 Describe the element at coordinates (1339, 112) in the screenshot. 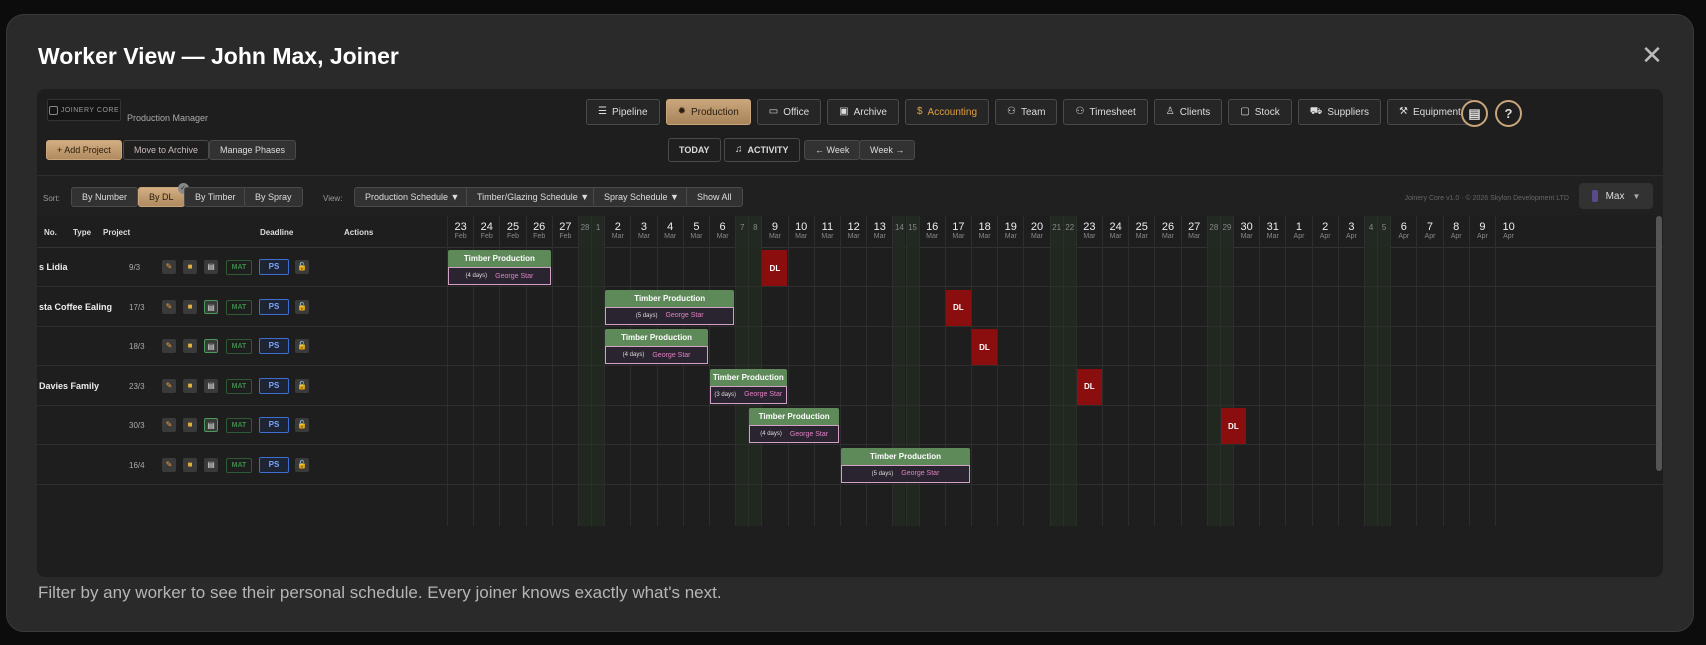

I see `nav-suppliers-button: ⛟ Suppliers` at that location.